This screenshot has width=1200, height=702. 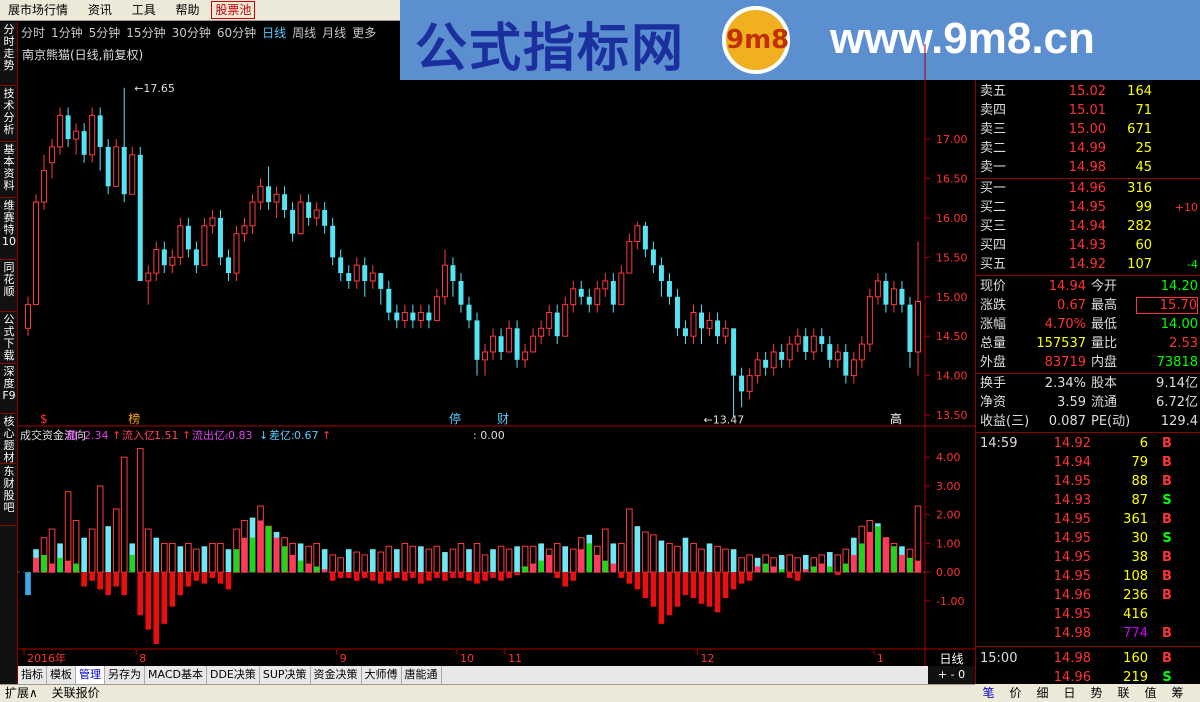 What do you see at coordinates (1088, 646) in the screenshot?
I see `divider` at bounding box center [1088, 646].